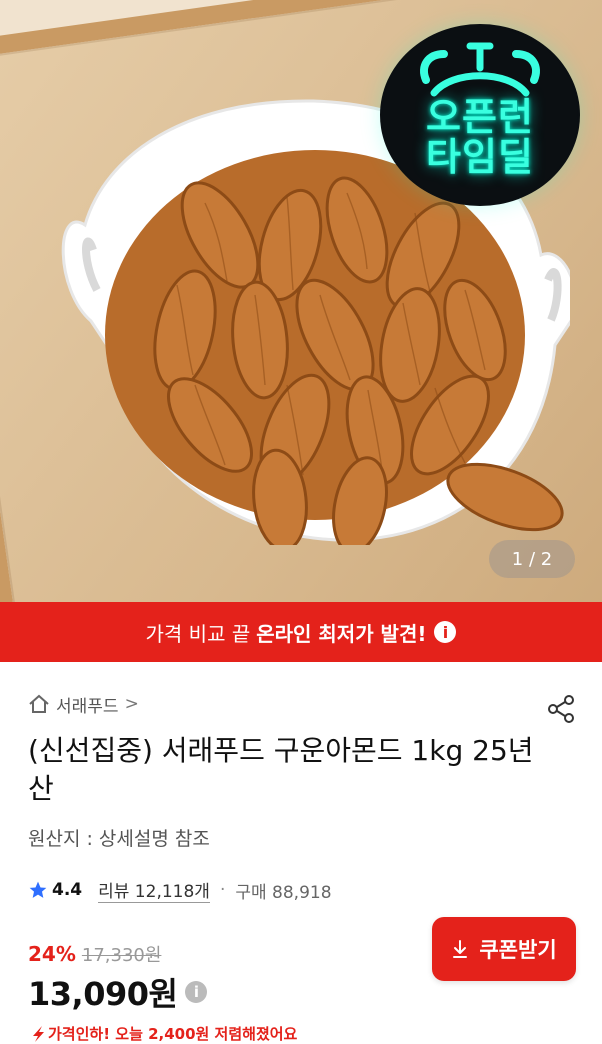  What do you see at coordinates (561, 709) in the screenshot?
I see `share-icon` at bounding box center [561, 709].